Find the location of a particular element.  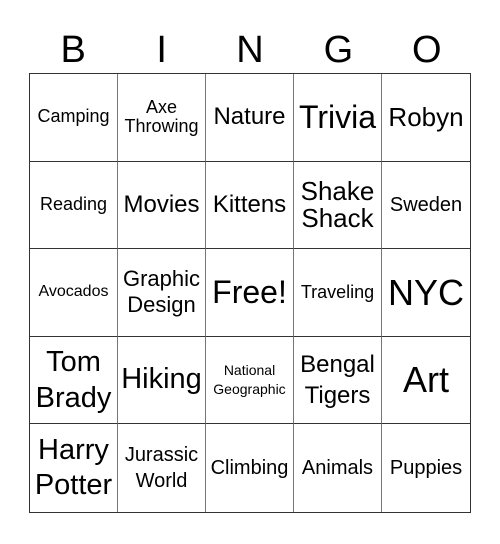

header-letter-b: B is located at coordinates (73, 50).